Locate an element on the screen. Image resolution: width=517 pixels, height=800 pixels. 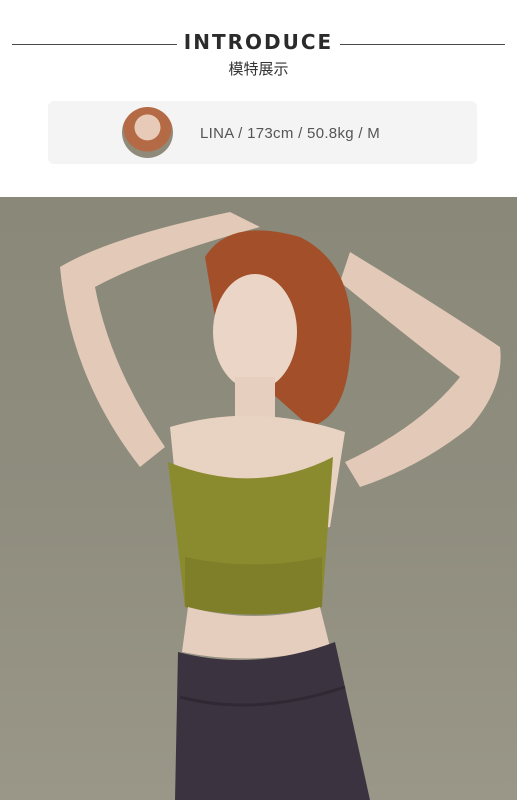
model-info-card: LINA / 173cm / 50.8kg / M is located at coordinates (262, 132).